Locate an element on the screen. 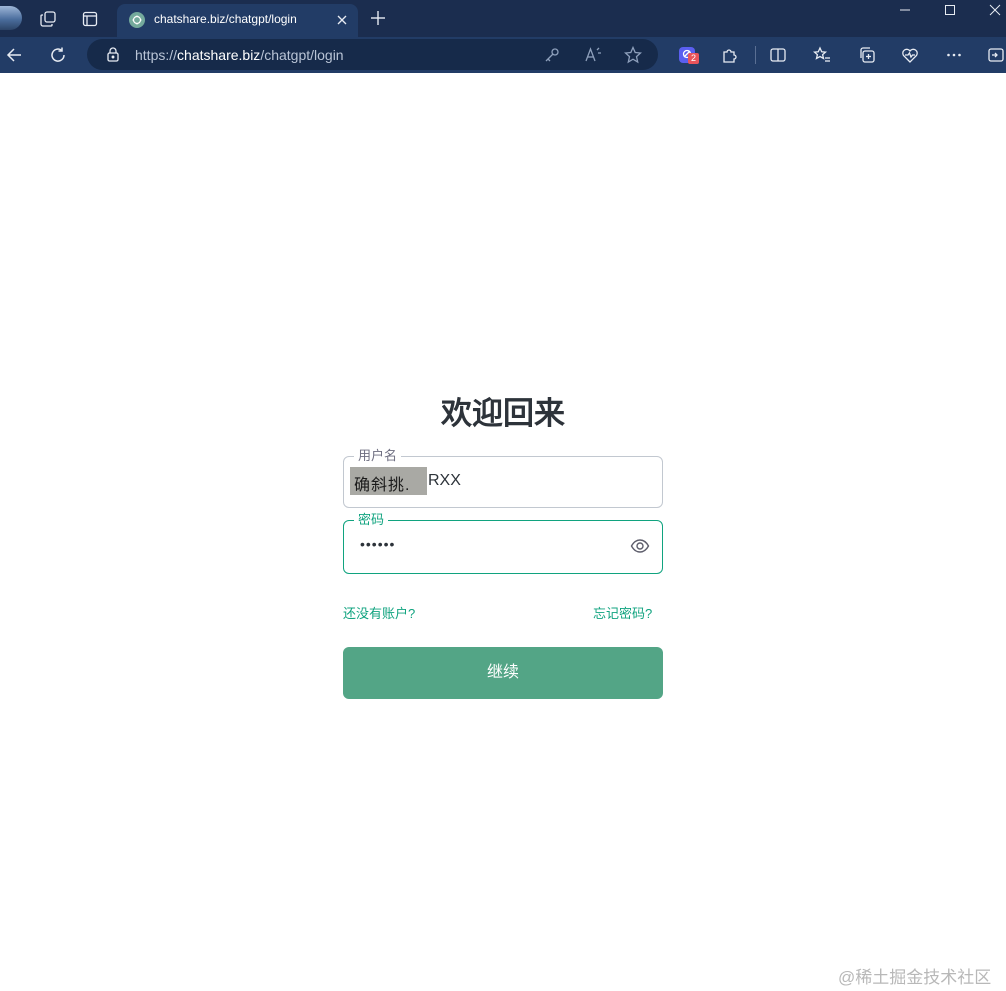 Image resolution: width=1006 pixels, height=991 pixels. sidebar-toggle-icon is located at coordinates (995, 55).